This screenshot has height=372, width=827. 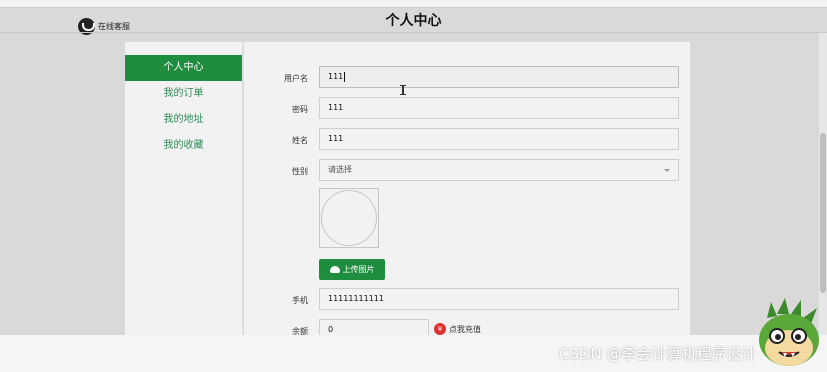 I want to click on sidebar: 个人中心 我的订单 我的地址 我的收藏, so click(x=184, y=188).